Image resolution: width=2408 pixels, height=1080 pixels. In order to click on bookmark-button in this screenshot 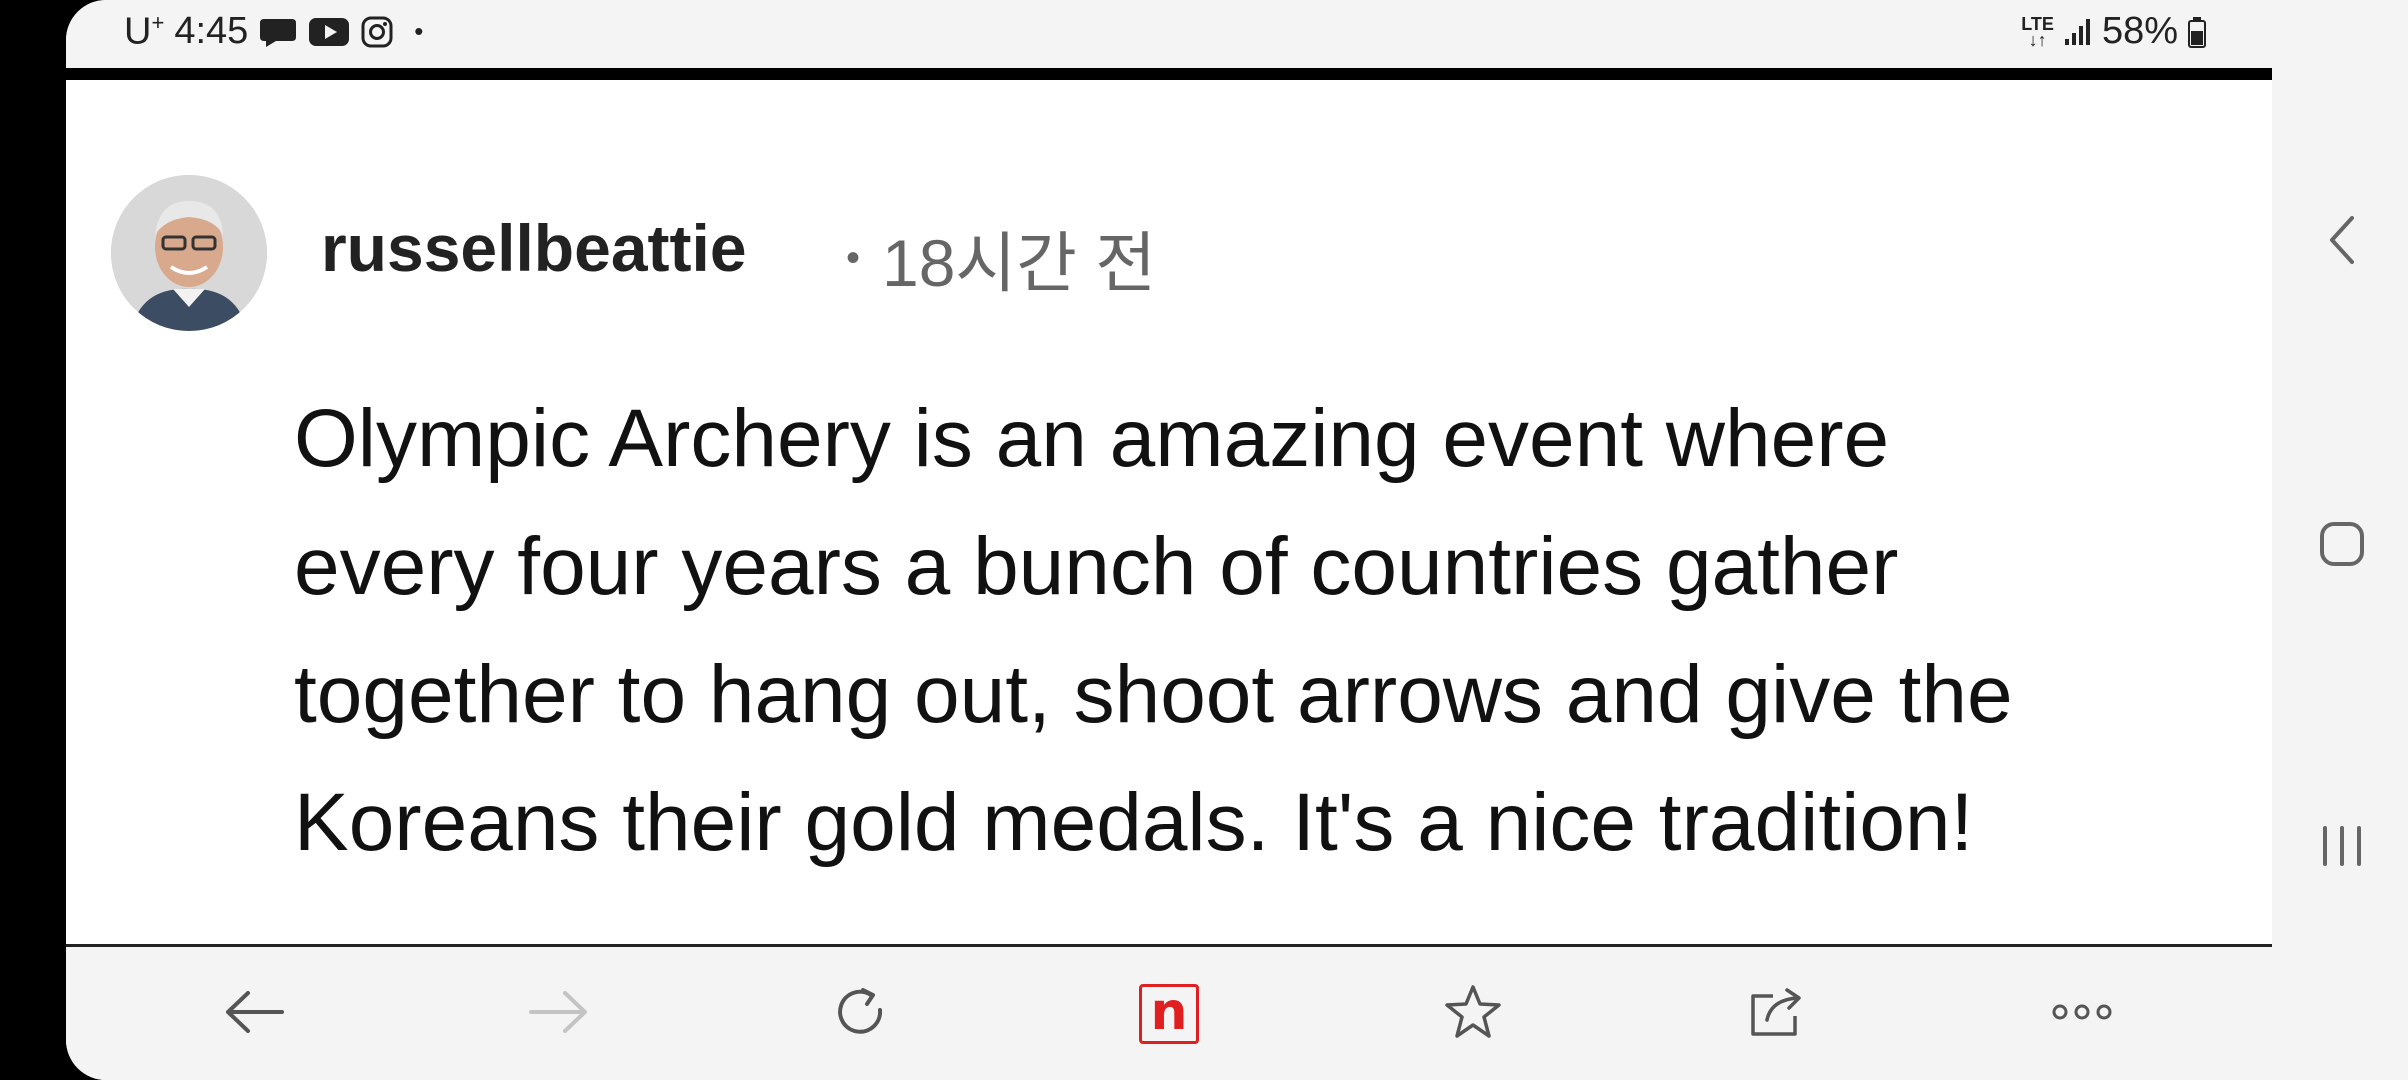, I will do `click(1473, 1014)`.